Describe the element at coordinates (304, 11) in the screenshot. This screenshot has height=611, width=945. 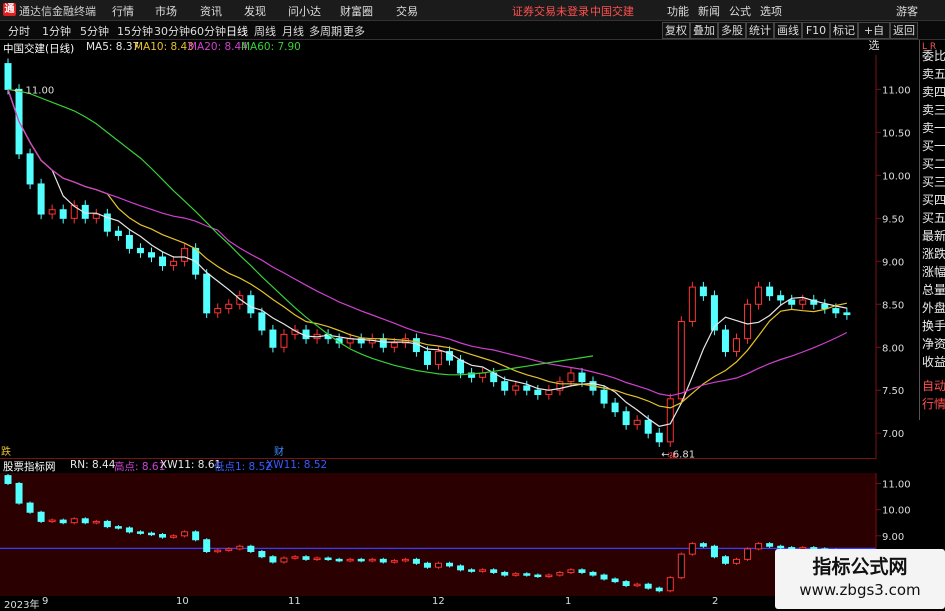
I see `menu-xiaoda: 问小达` at that location.